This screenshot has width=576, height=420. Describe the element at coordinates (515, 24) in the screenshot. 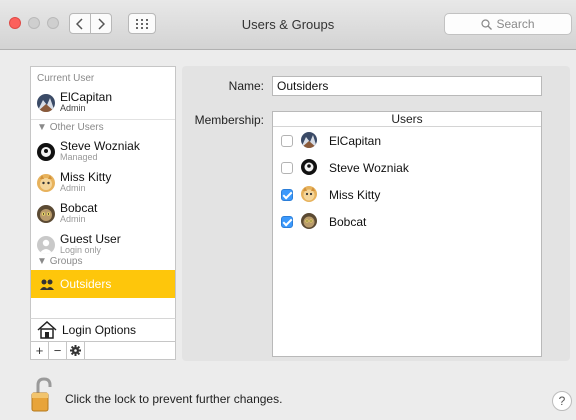

I see `search-placeholder: Search` at that location.